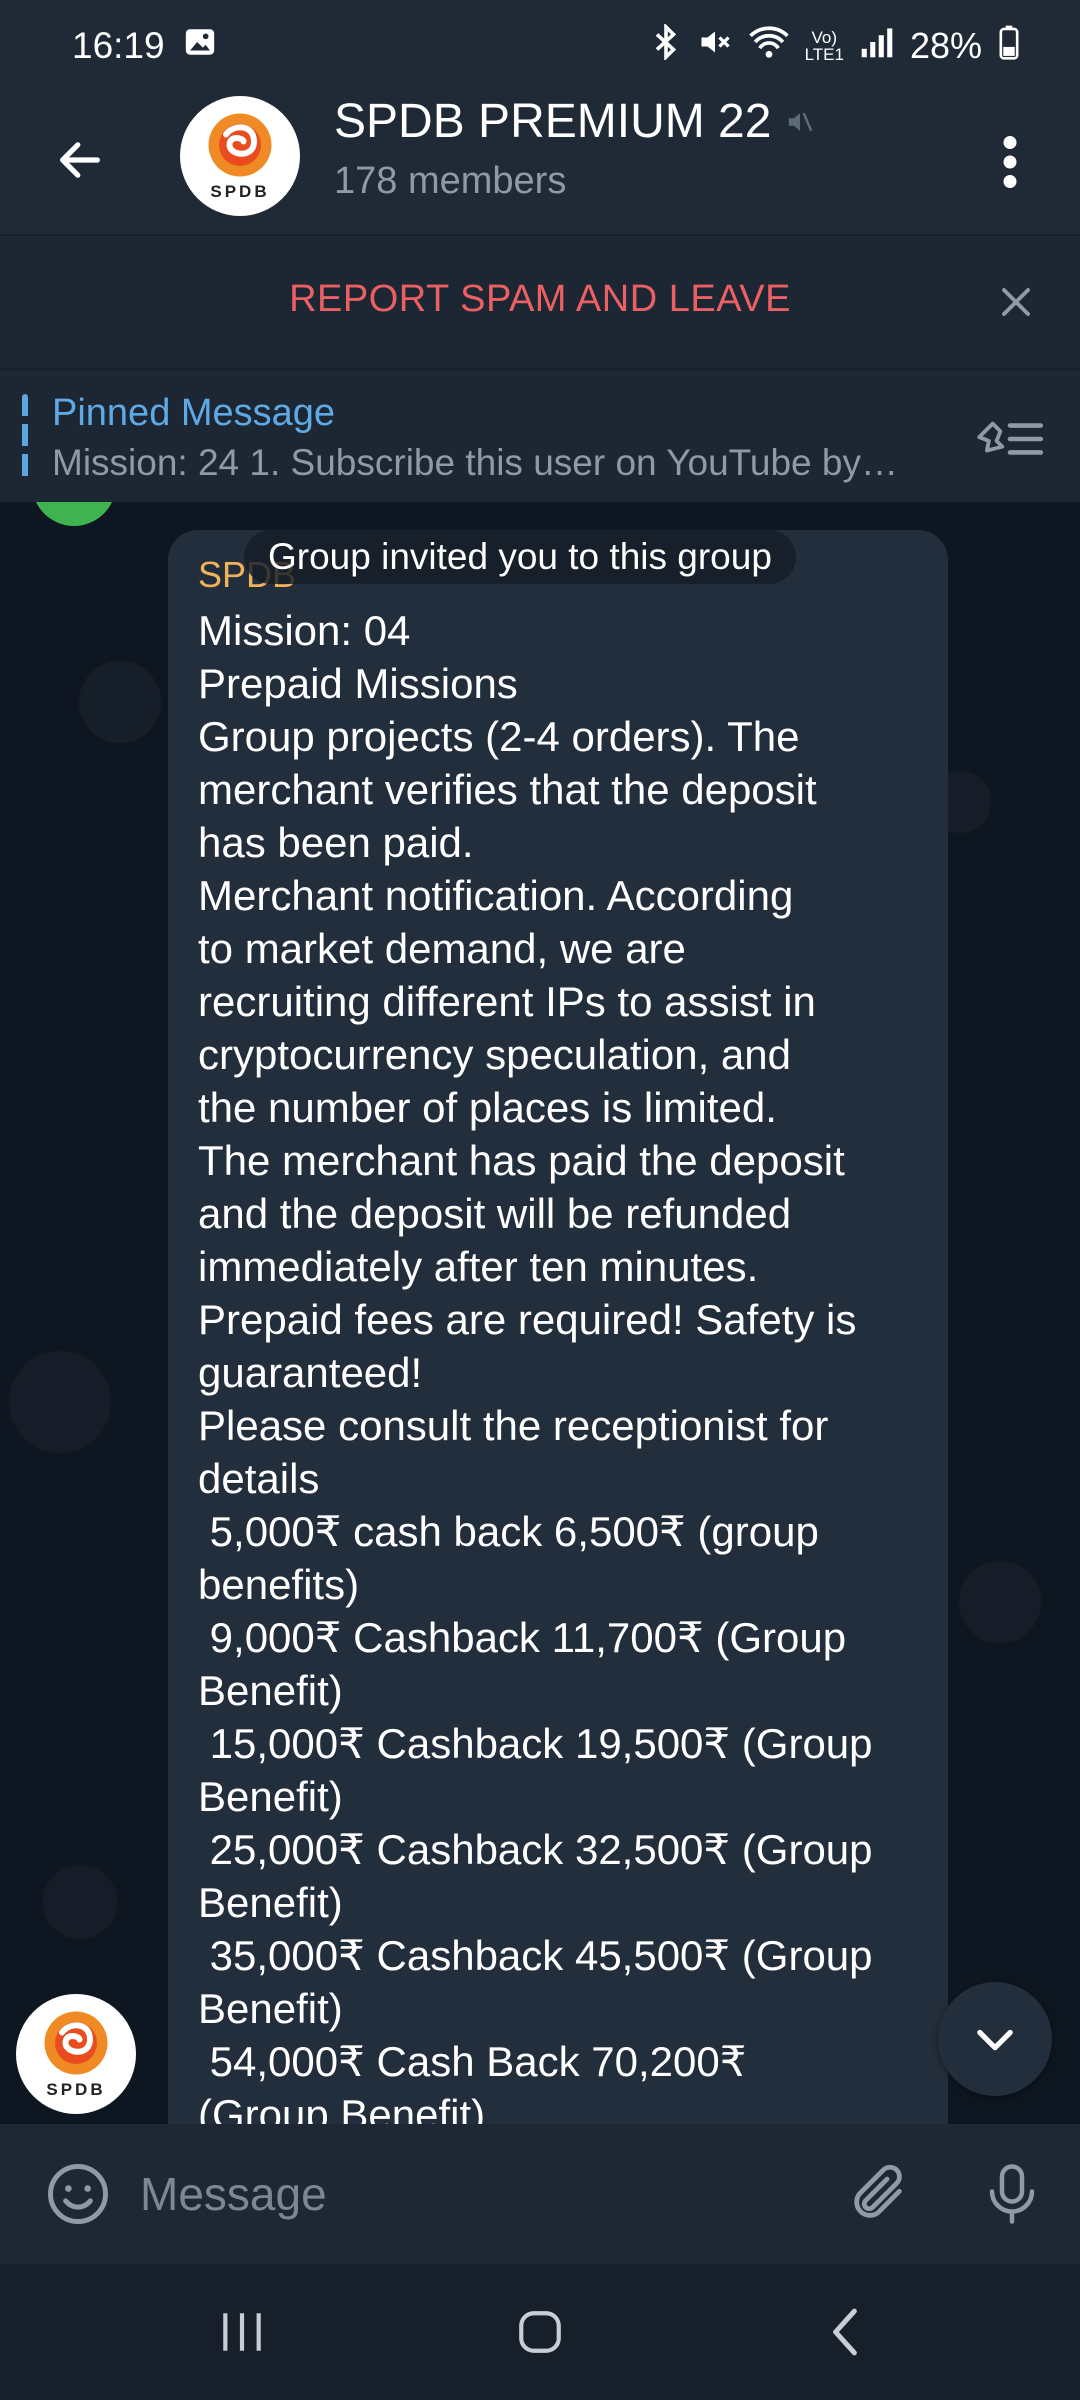 The image size is (1080, 2400). I want to click on scroll-down-button, so click(995, 2039).